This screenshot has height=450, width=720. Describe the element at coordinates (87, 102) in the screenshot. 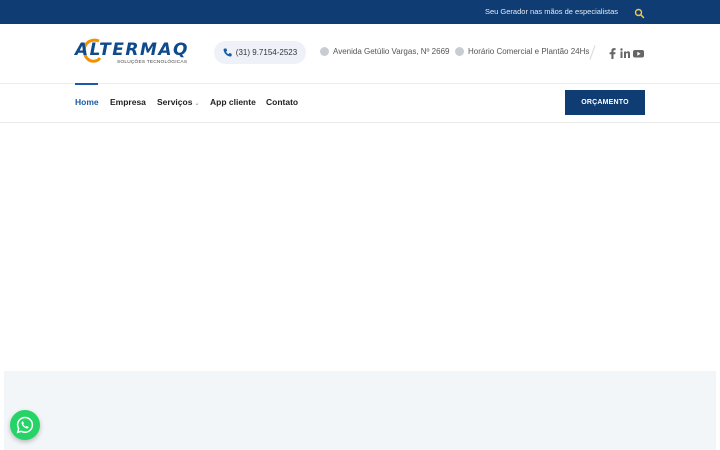

I see `nav-item-home: Home` at that location.